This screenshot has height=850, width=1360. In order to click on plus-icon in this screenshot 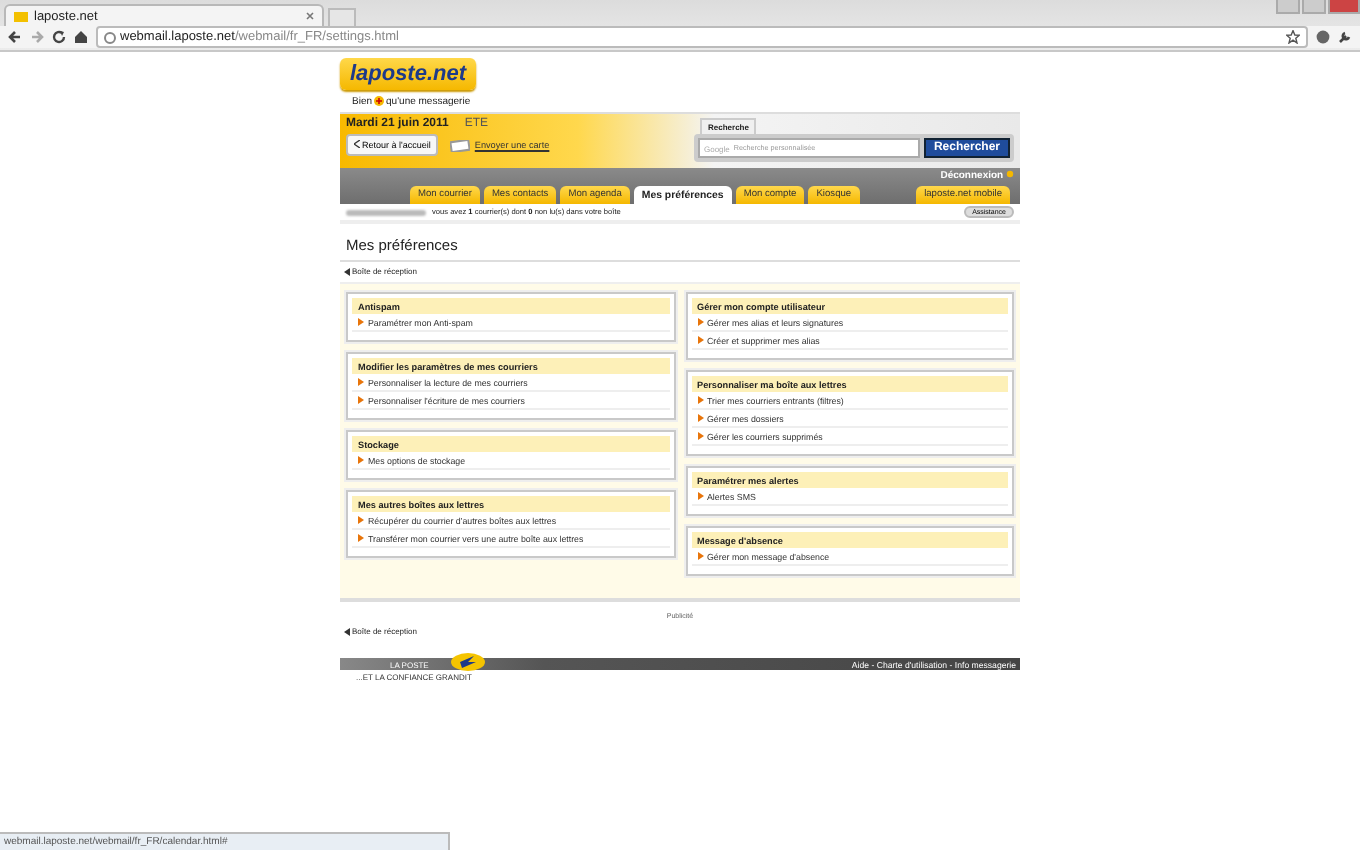, I will do `click(379, 101)`.